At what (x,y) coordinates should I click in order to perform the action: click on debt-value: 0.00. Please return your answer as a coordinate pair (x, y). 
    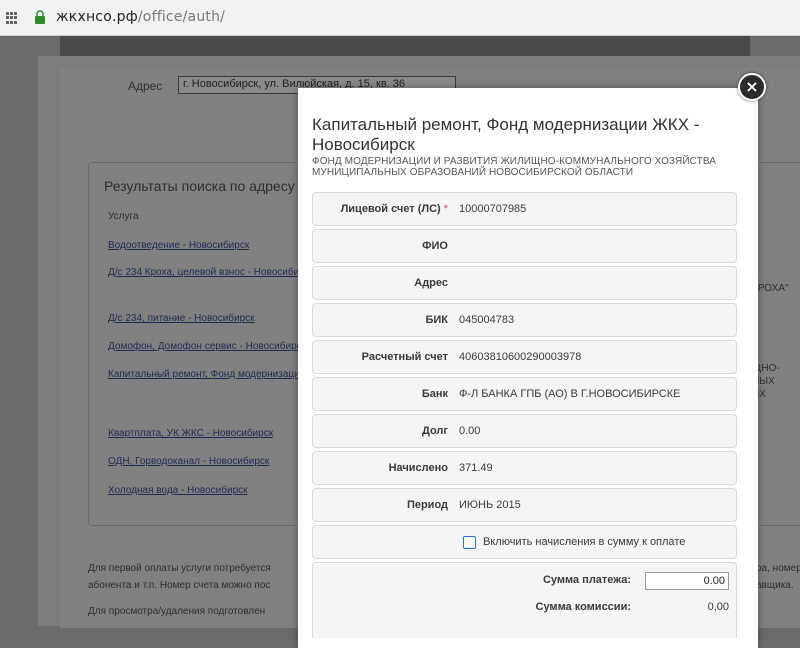
    Looking at the image, I should click on (470, 431).